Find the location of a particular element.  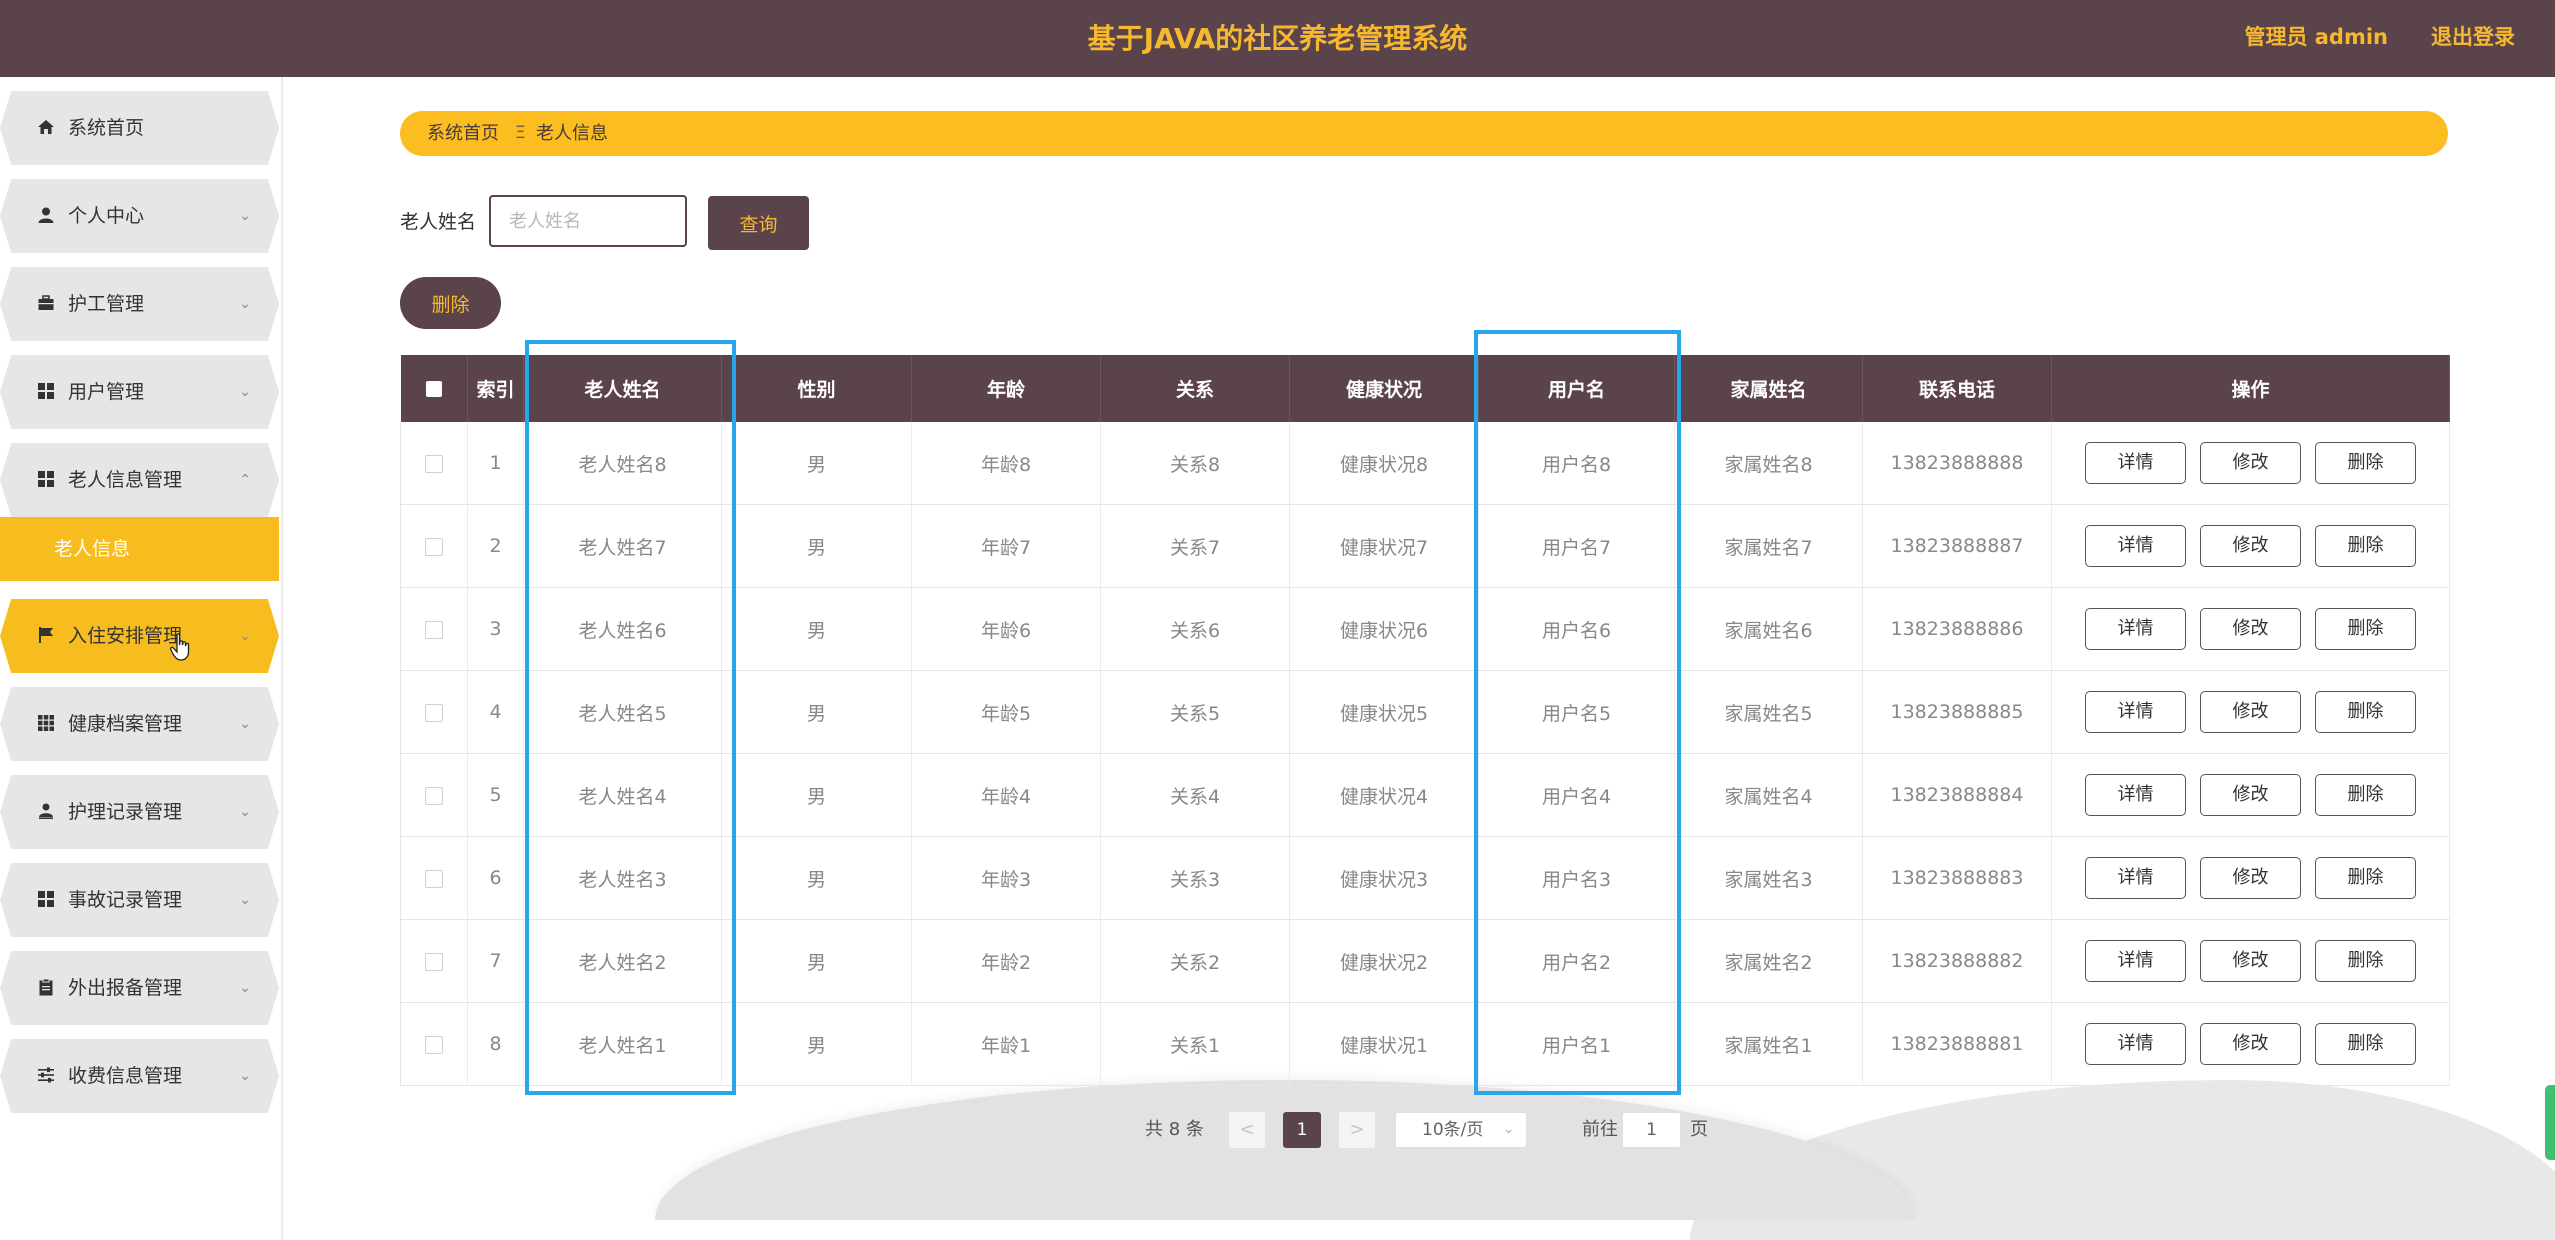

cell-index: 3 is located at coordinates (495, 629).